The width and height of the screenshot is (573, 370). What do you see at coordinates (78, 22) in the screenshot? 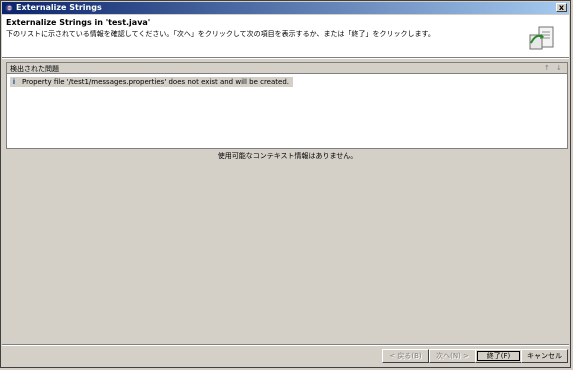
I see `wizard-heading: Externalize Strings in 'test.java'` at bounding box center [78, 22].